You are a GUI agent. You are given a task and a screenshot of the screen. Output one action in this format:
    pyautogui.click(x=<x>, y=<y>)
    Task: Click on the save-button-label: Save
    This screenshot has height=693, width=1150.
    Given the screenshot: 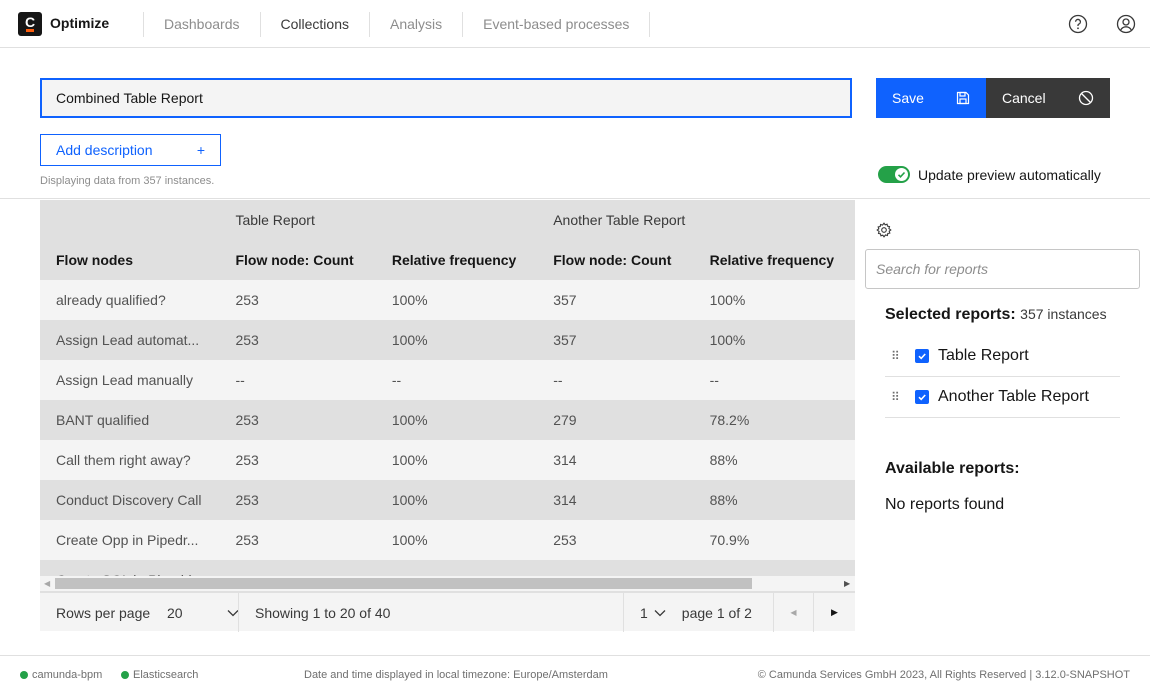 What is the action you would take?
    pyautogui.click(x=908, y=98)
    